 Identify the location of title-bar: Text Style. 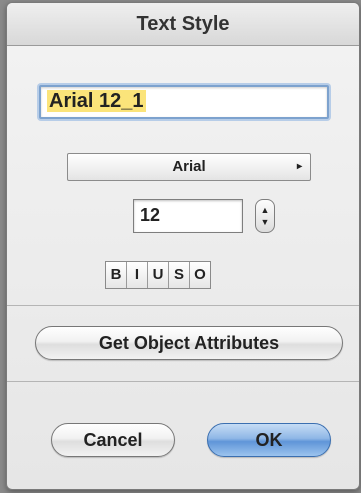
(183, 24).